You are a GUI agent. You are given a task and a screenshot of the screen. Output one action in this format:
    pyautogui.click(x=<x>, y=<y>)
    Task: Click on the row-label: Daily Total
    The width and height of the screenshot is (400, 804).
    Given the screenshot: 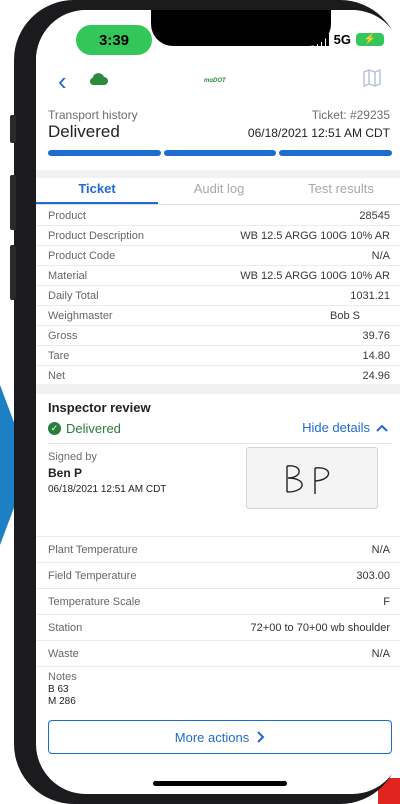 What is the action you would take?
    pyautogui.click(x=73, y=295)
    